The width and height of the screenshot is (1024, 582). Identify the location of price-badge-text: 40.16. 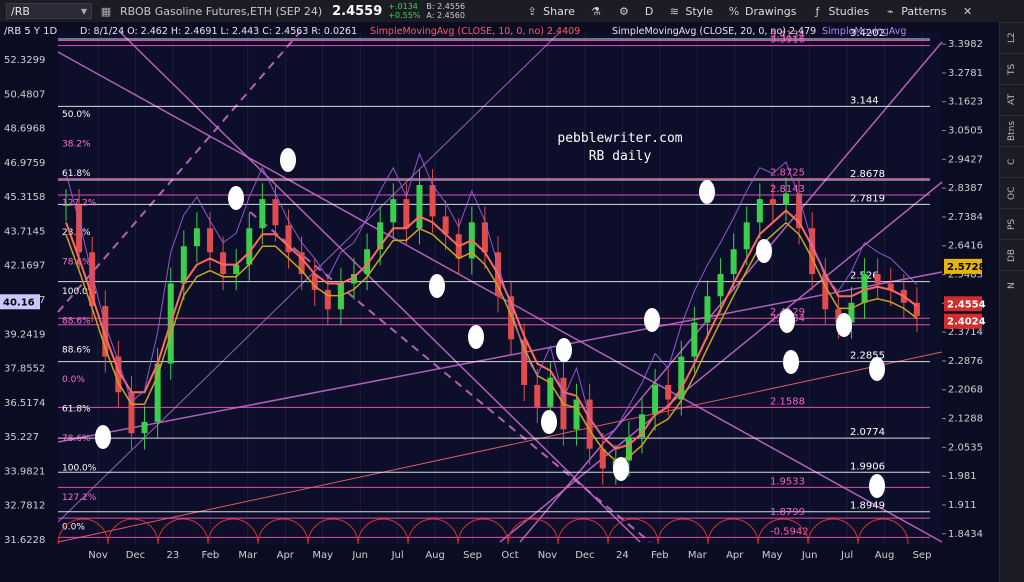
(19, 302).